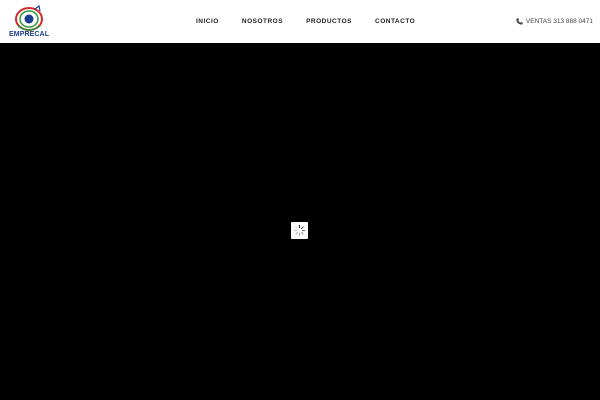 This screenshot has height=400, width=600. I want to click on logo-text: EMPRECAL, so click(29, 34).